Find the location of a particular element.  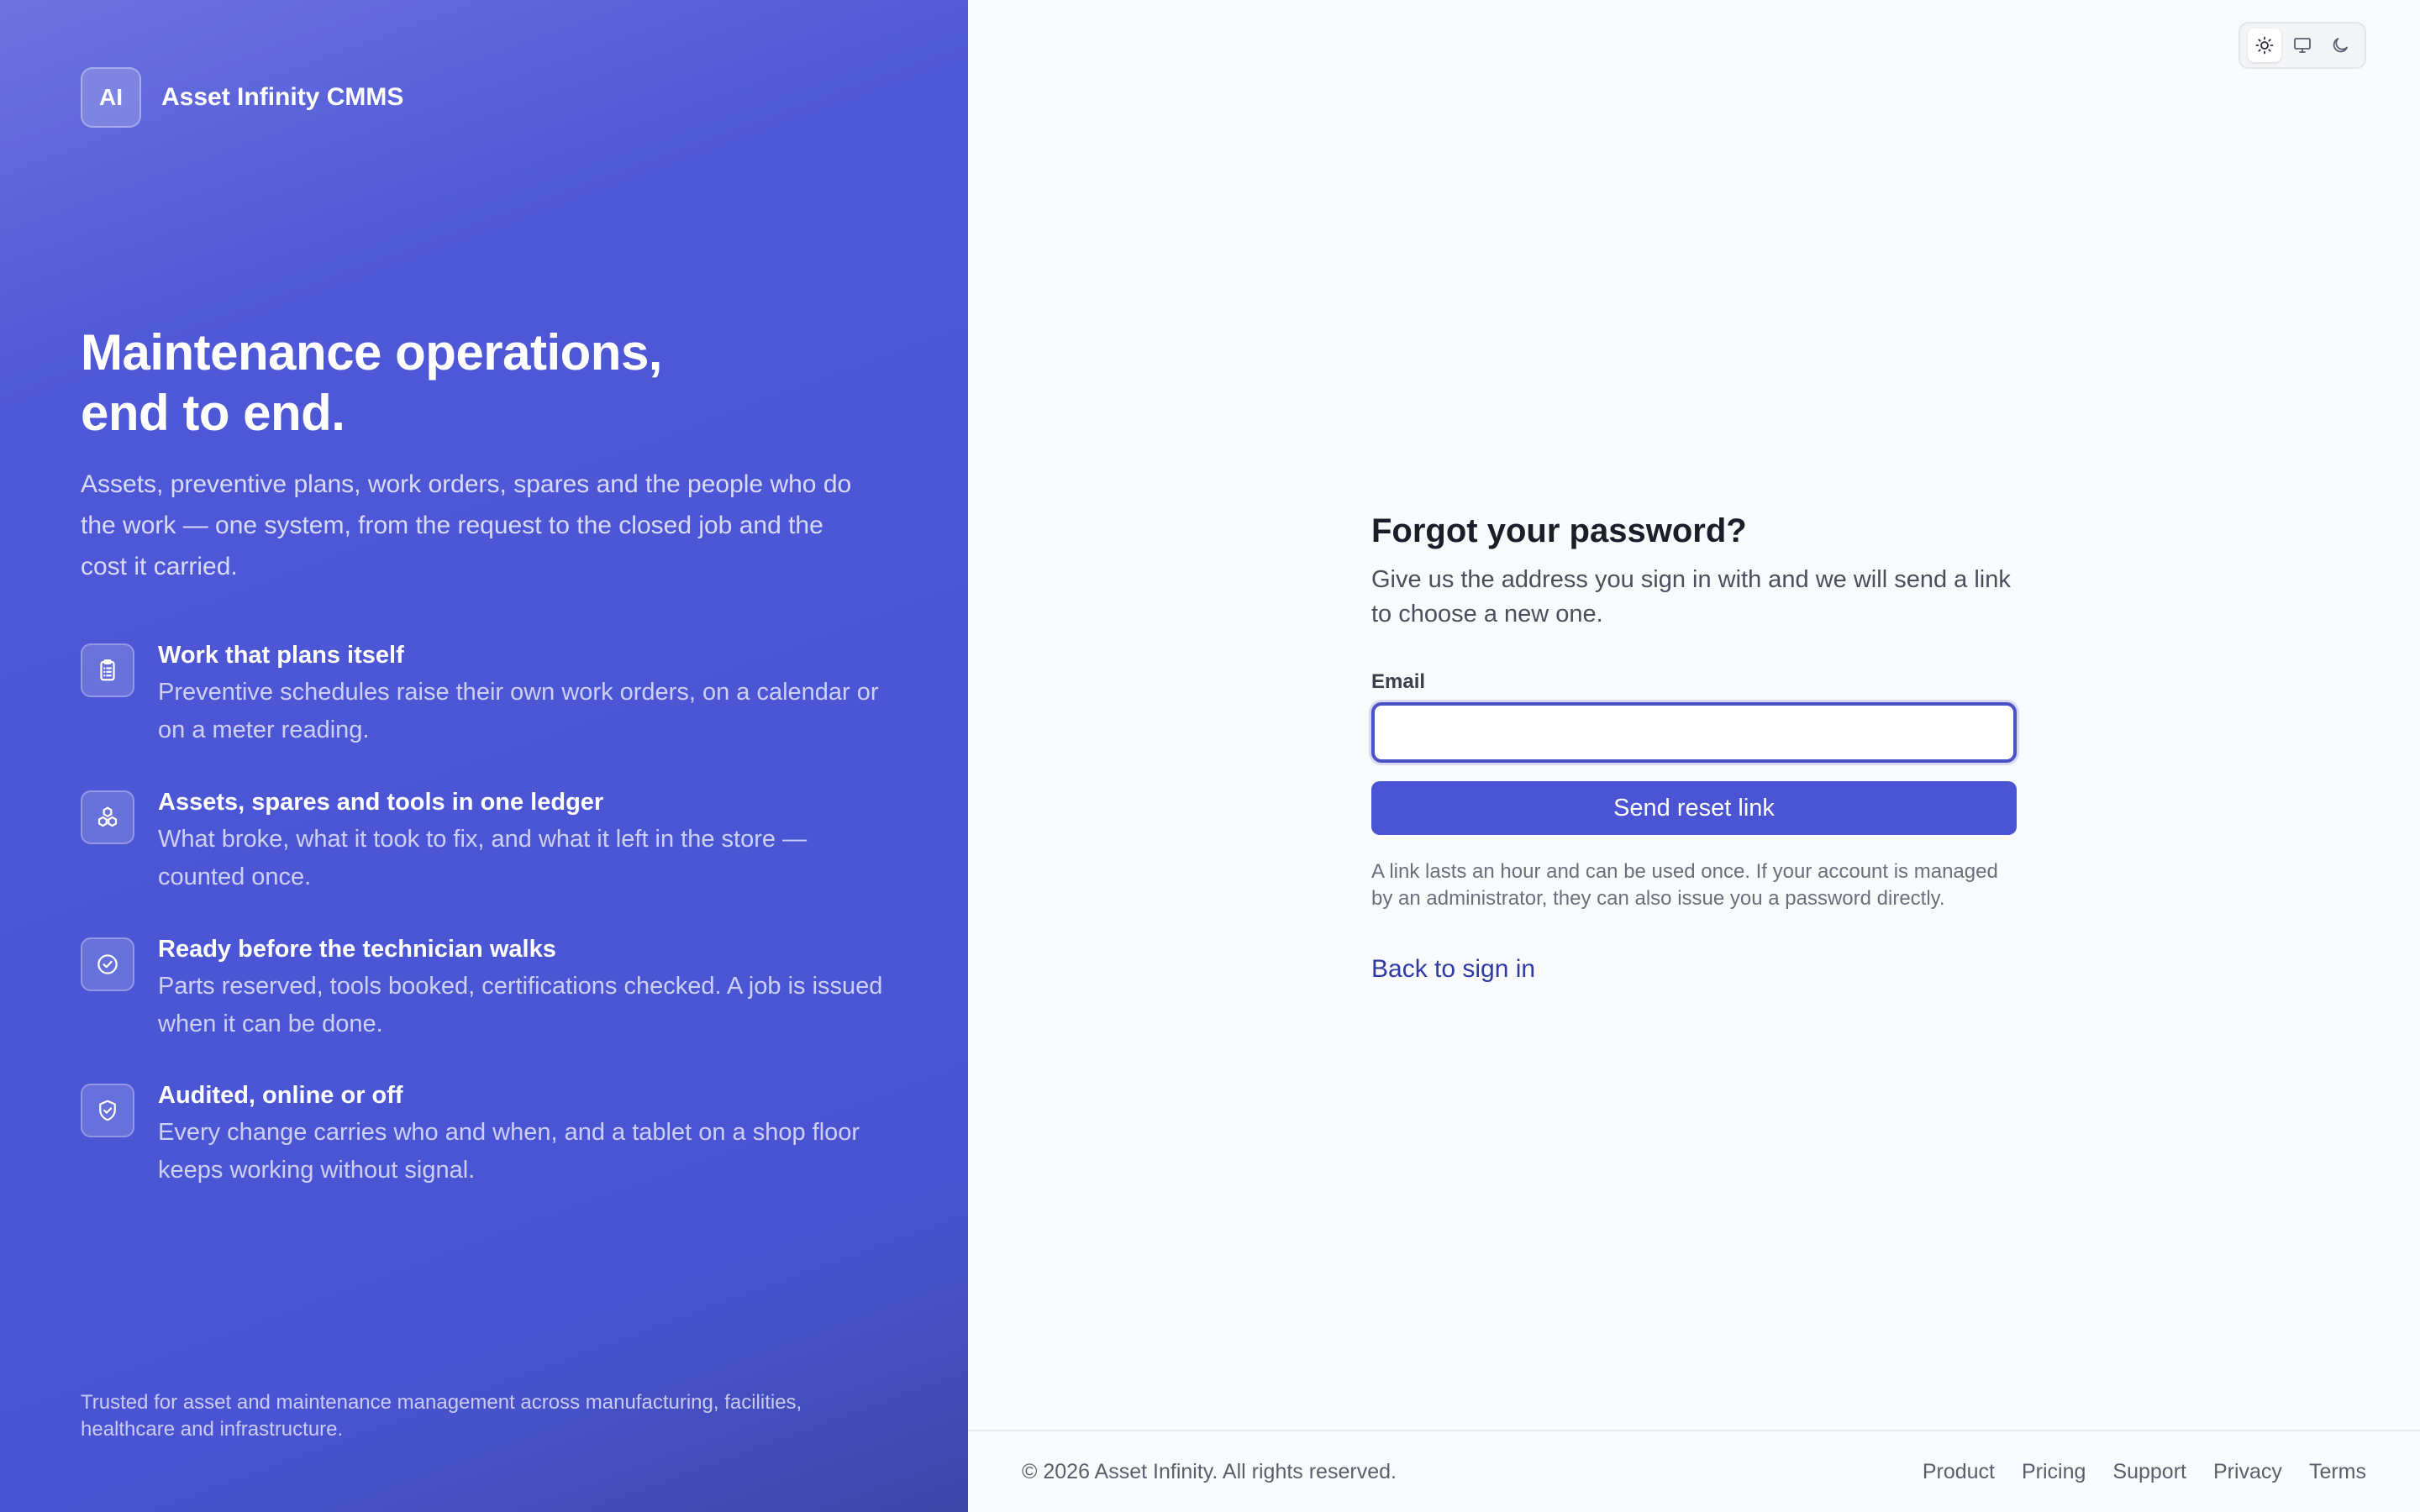

clipboard-list-icon is located at coordinates (107, 670).